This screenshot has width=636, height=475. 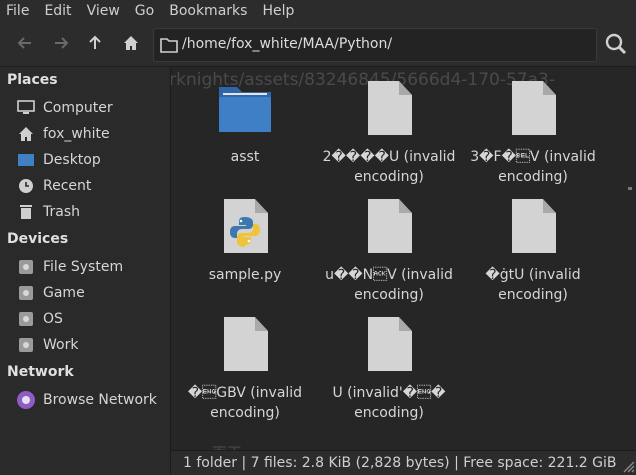 What do you see at coordinates (38, 239) in the screenshot?
I see `devices-title: Devices` at bounding box center [38, 239].